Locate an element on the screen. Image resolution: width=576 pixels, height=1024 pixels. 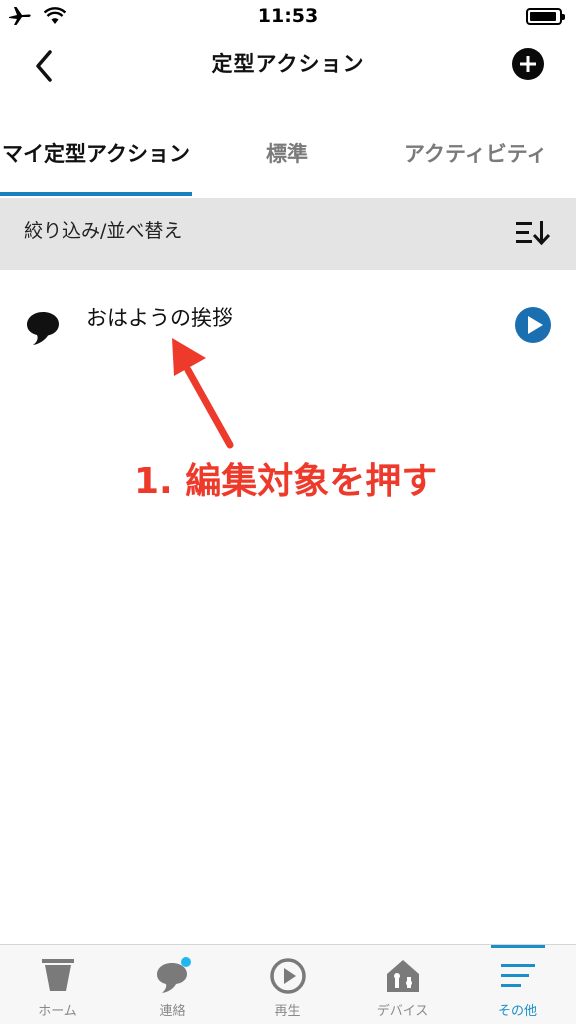
play-icon is located at coordinates (533, 325).